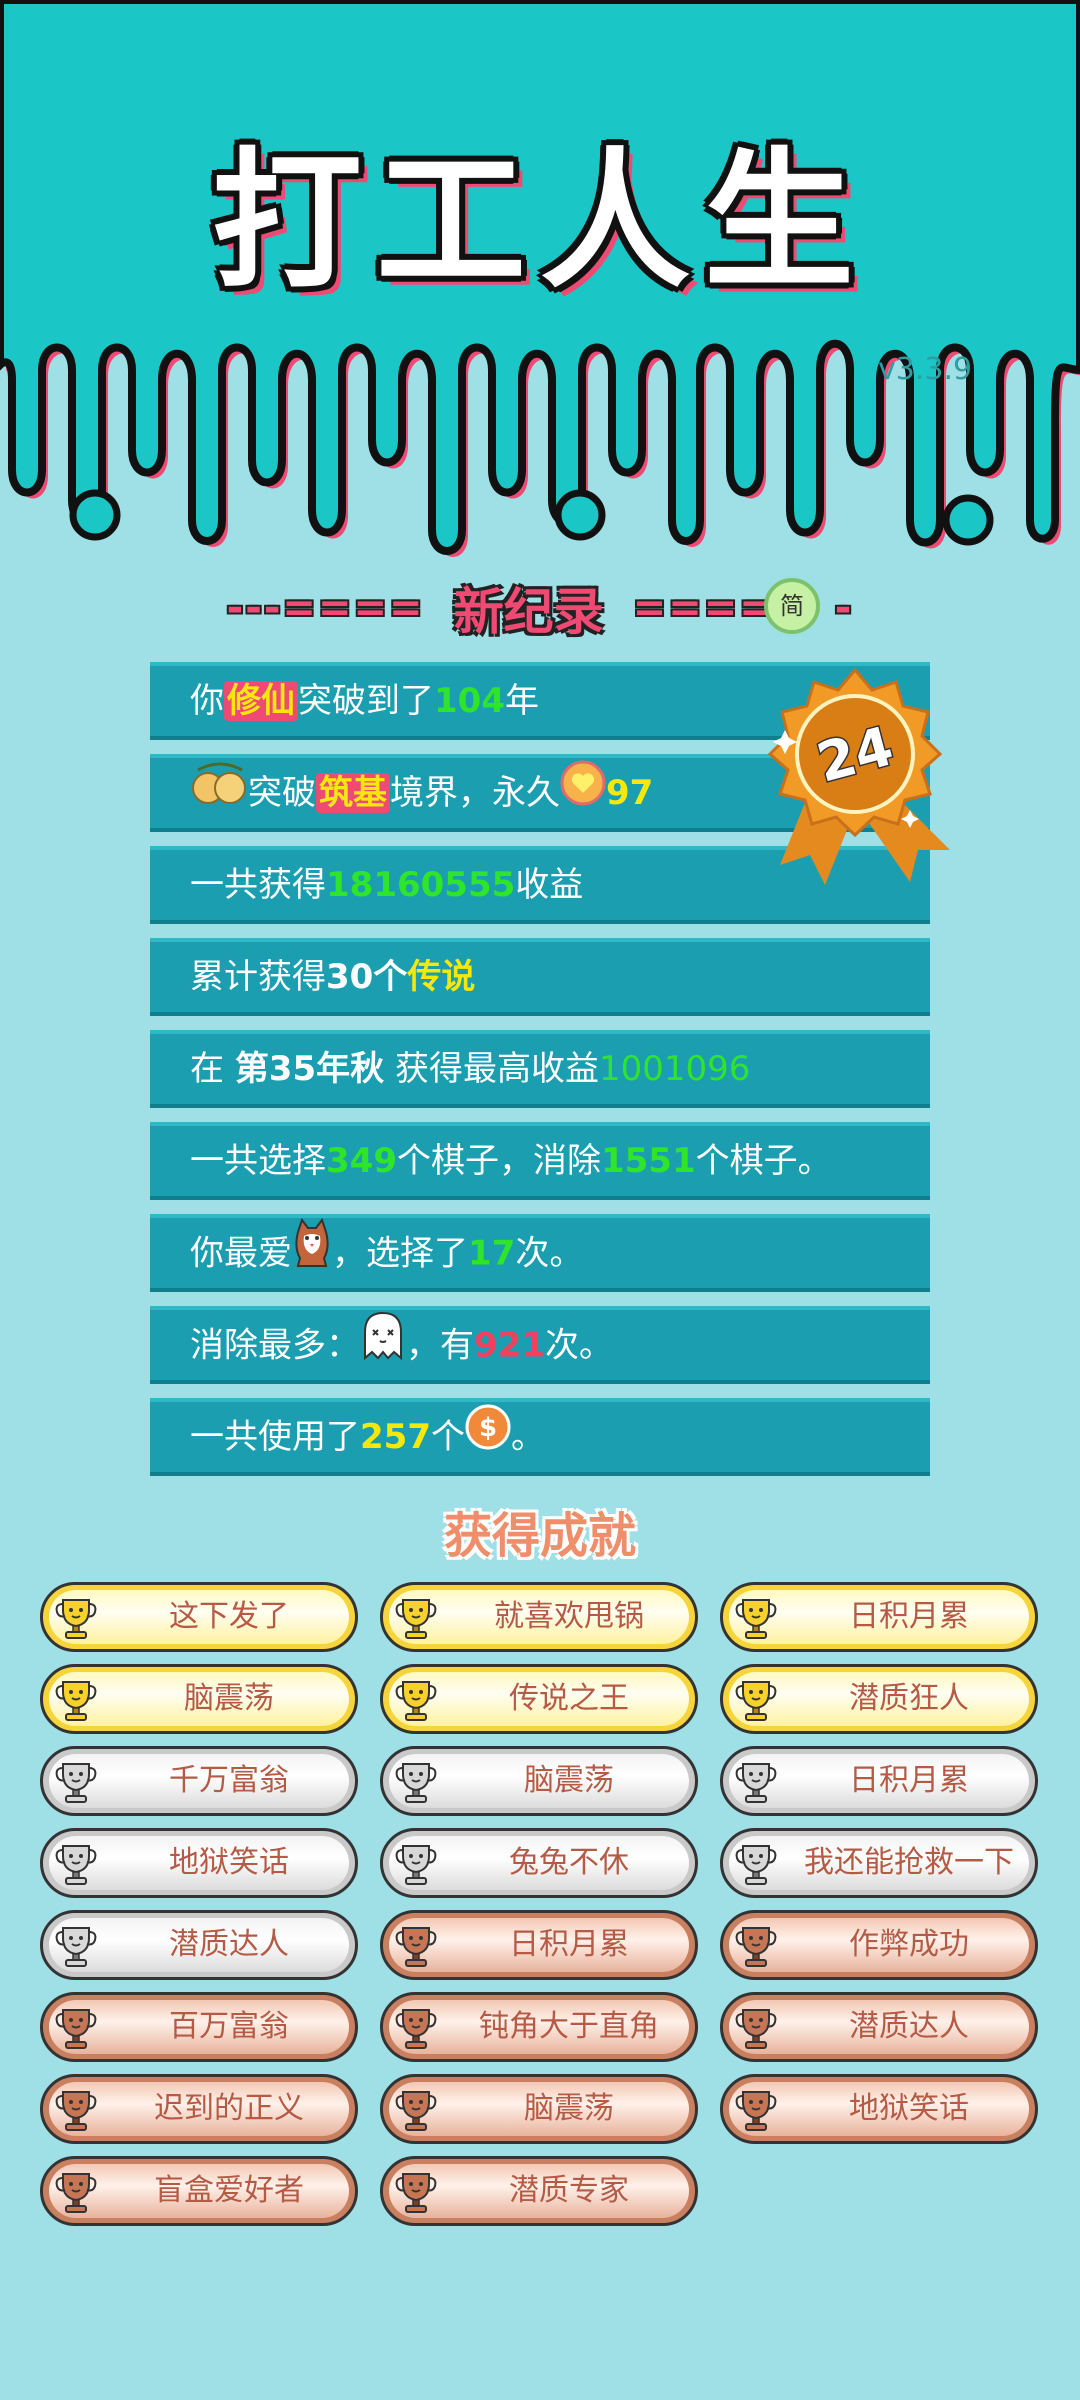  I want to click on app-title: 打工人生, so click(539, 222).